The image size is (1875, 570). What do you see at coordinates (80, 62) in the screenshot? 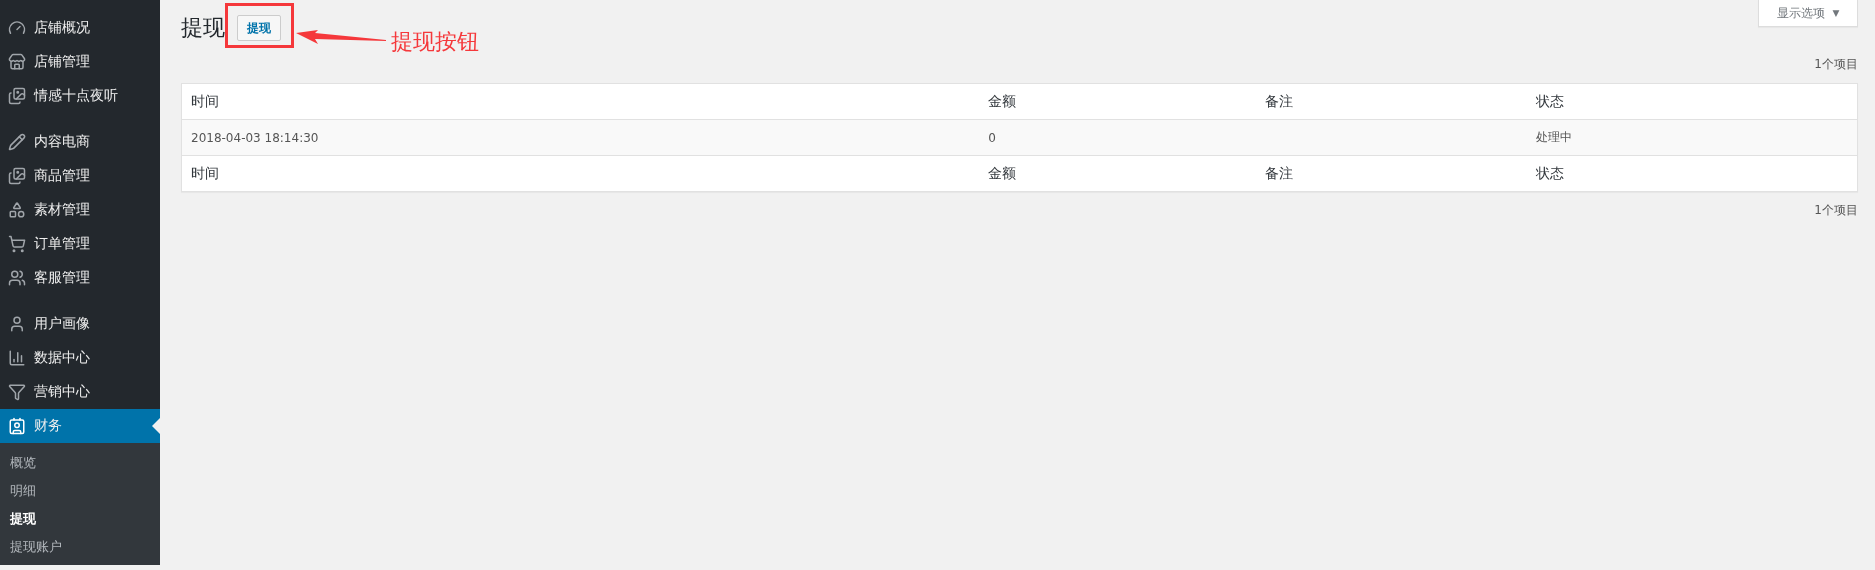
I see `menu-item: 店铺管理` at bounding box center [80, 62].